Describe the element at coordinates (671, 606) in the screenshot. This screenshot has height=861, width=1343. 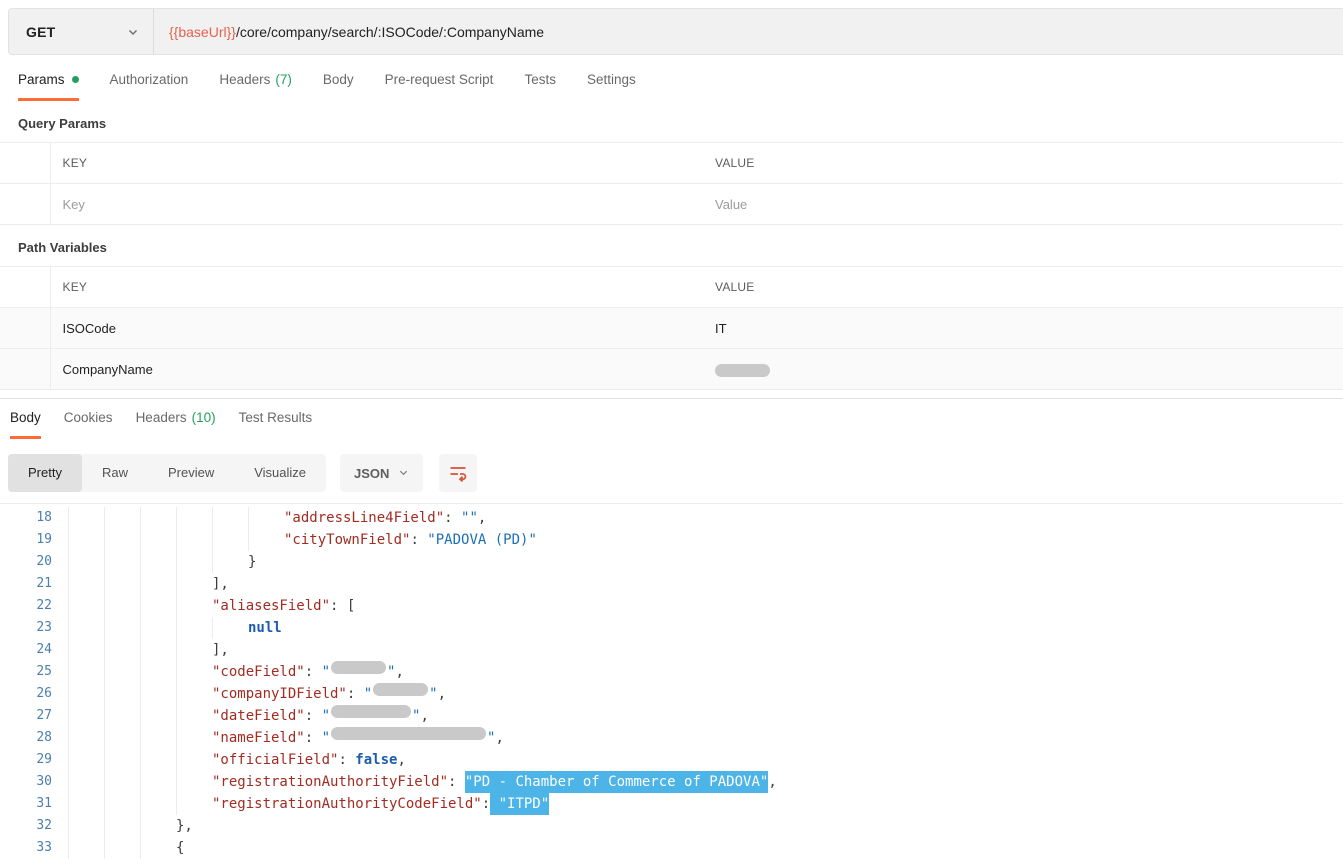
I see `code-line: 22 "aliasesField": [` at that location.